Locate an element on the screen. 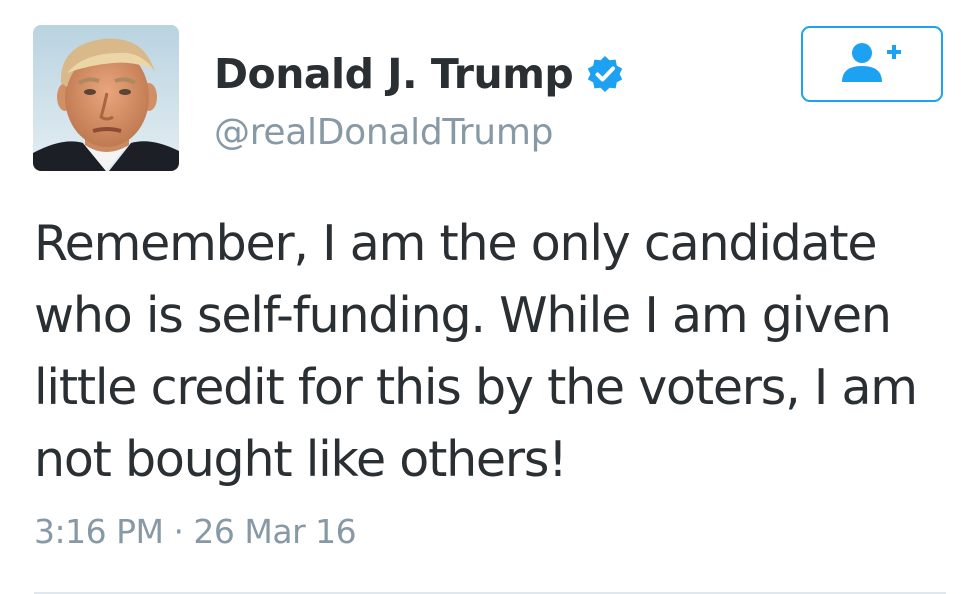  tweet-text-line: who is self-funding. While I am given is located at coordinates (463, 315).